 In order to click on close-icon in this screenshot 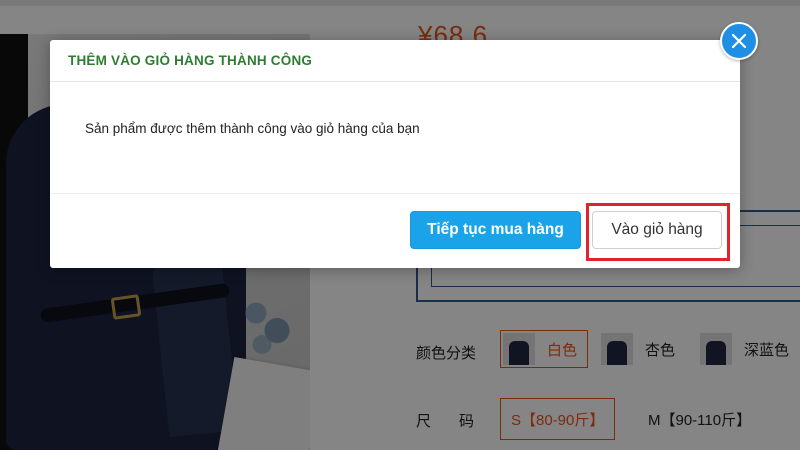, I will do `click(739, 41)`.